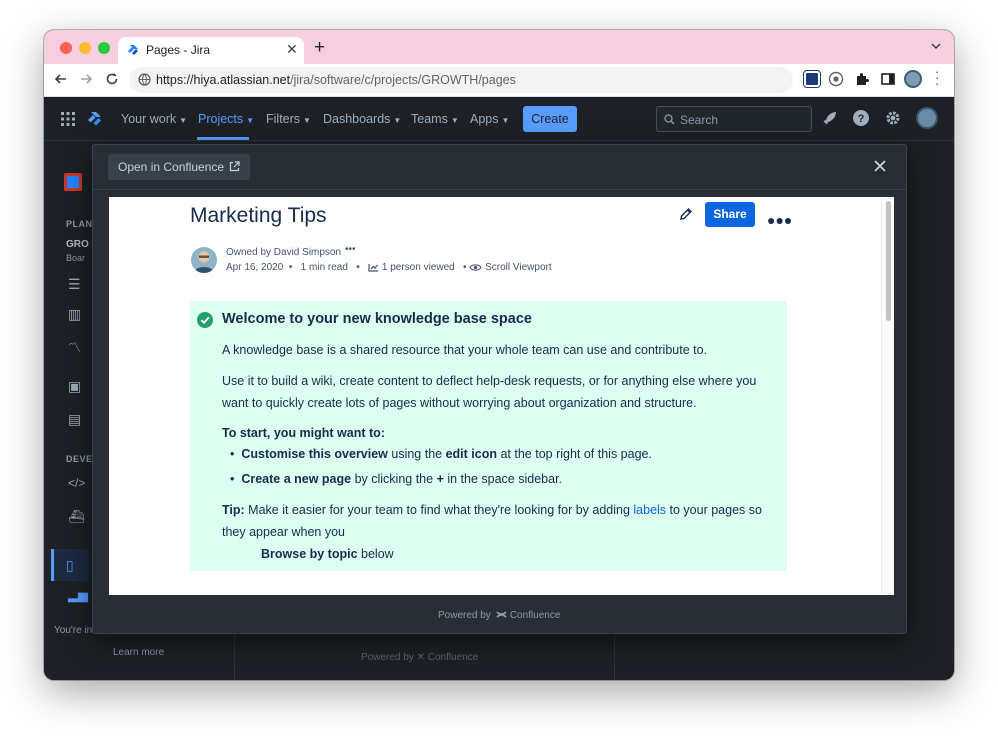  What do you see at coordinates (284, 532) in the screenshot?
I see `tip-paragraph-line2: they appear when you` at bounding box center [284, 532].